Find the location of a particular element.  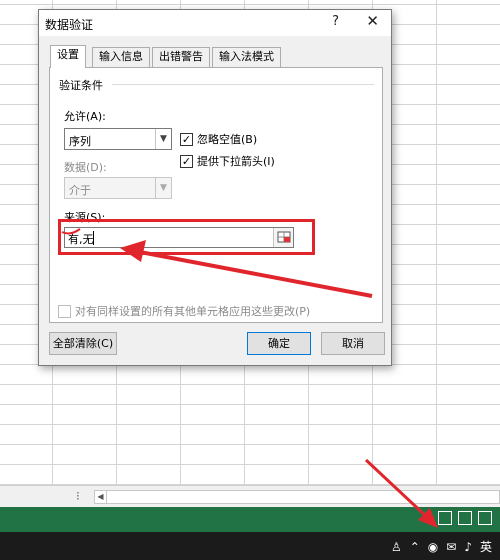

status-bar is located at coordinates (250, 519).